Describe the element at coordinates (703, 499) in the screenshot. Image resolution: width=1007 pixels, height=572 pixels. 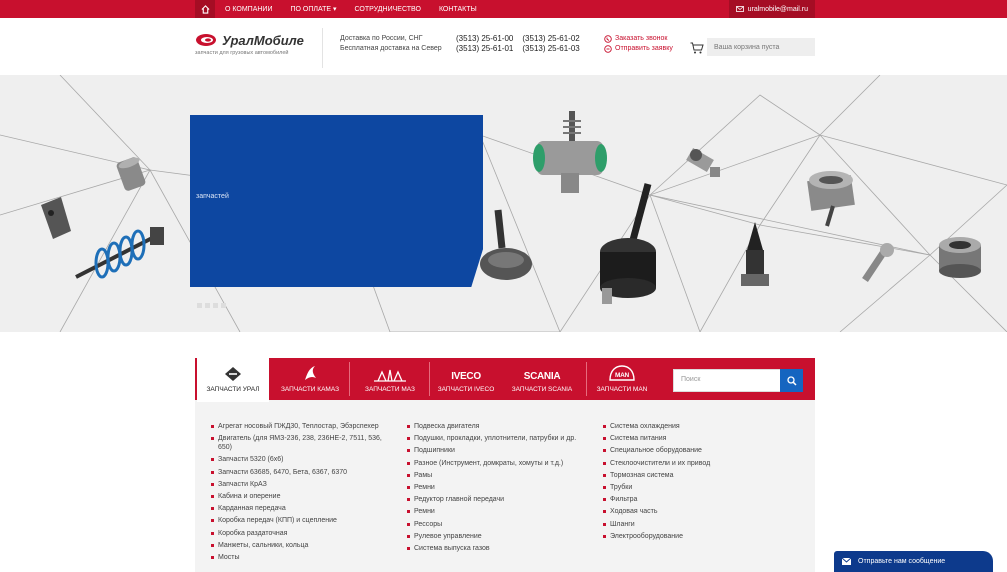
I see `category-link: Фильтра` at that location.